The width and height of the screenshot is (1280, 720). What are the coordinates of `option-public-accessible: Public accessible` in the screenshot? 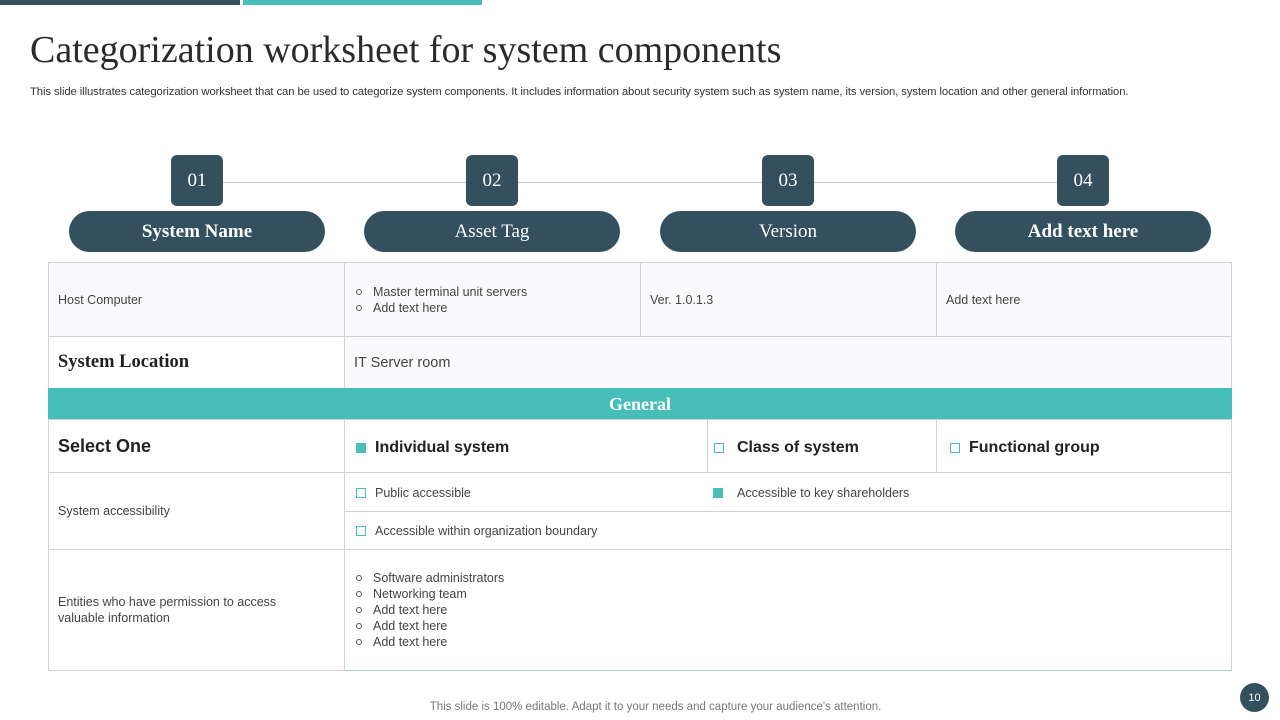 It's located at (413, 493).